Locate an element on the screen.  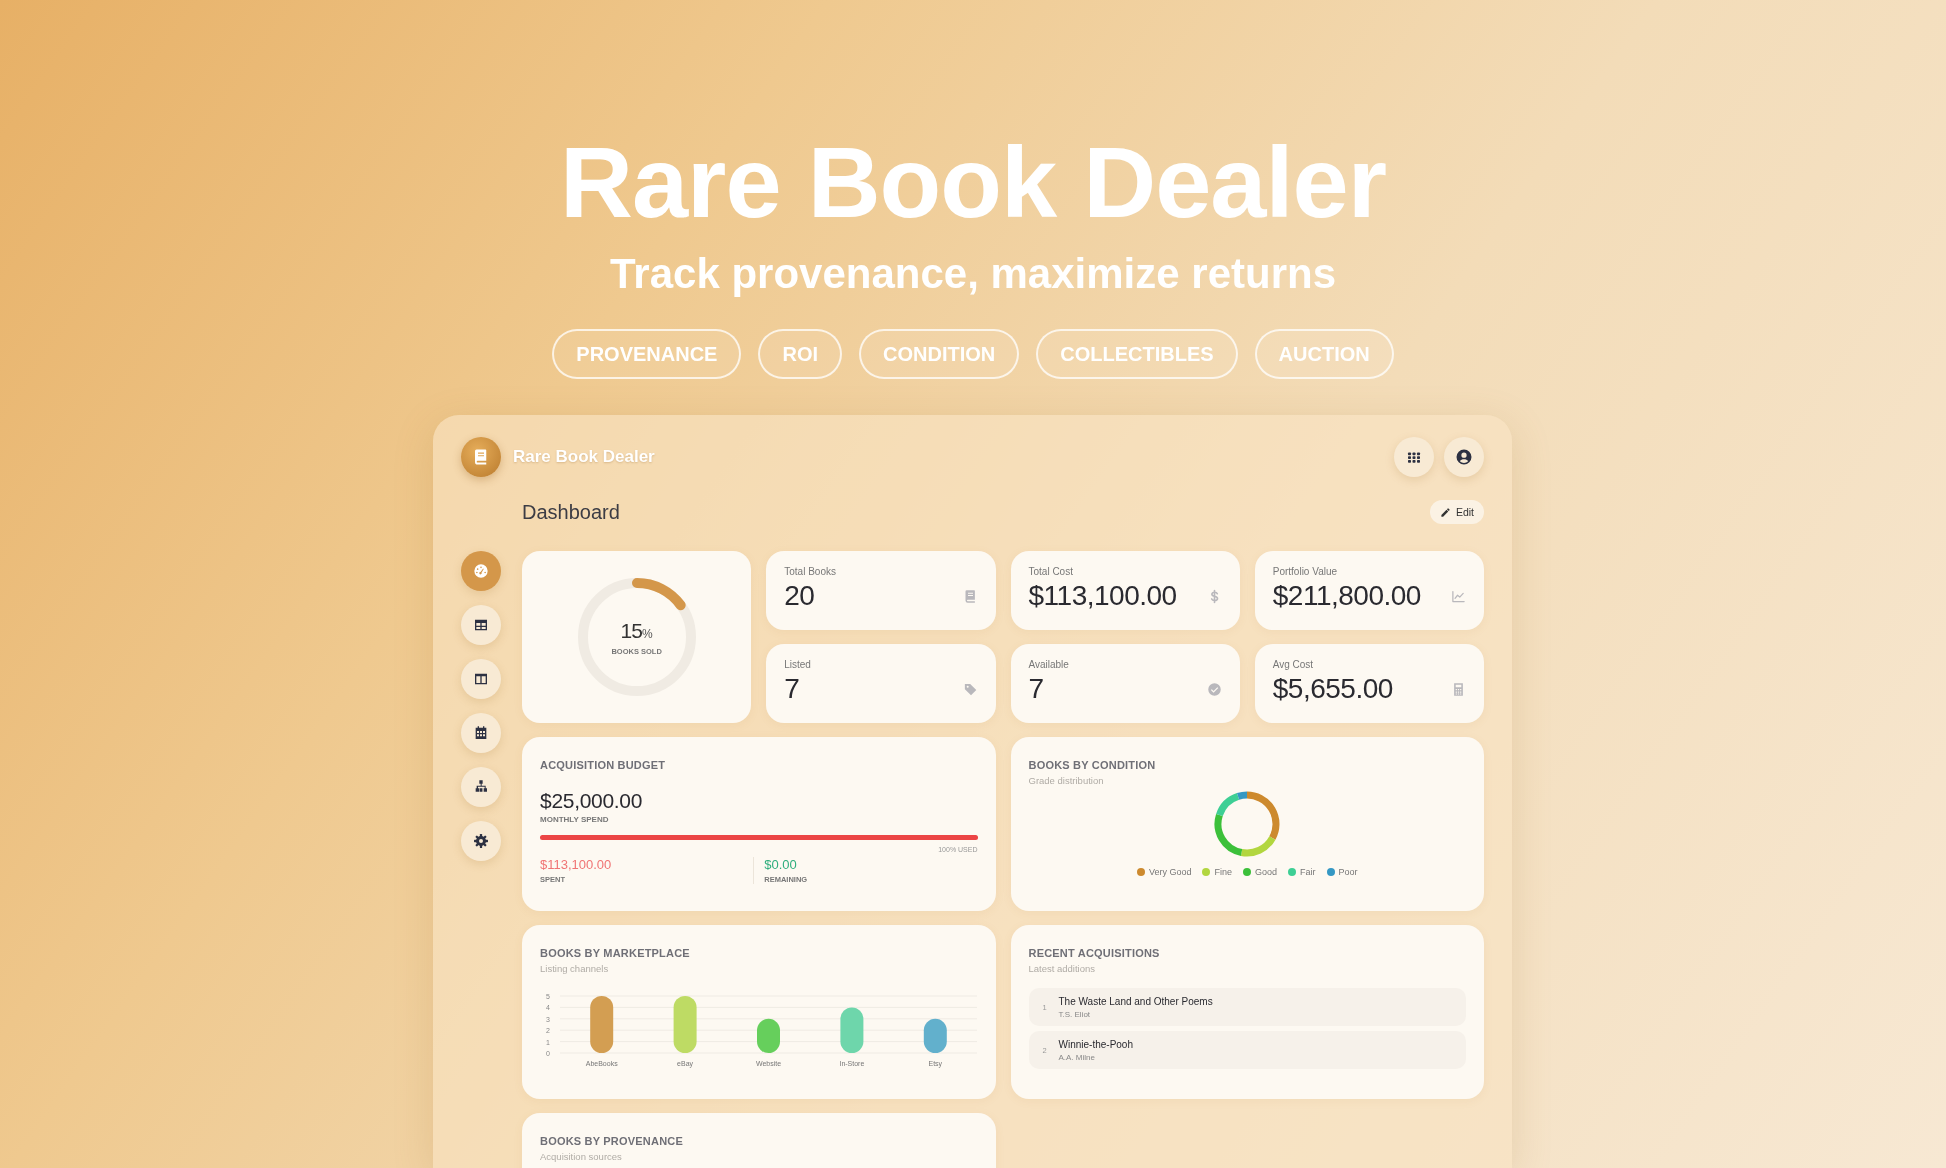
calendar-icon is located at coordinates (481, 733).